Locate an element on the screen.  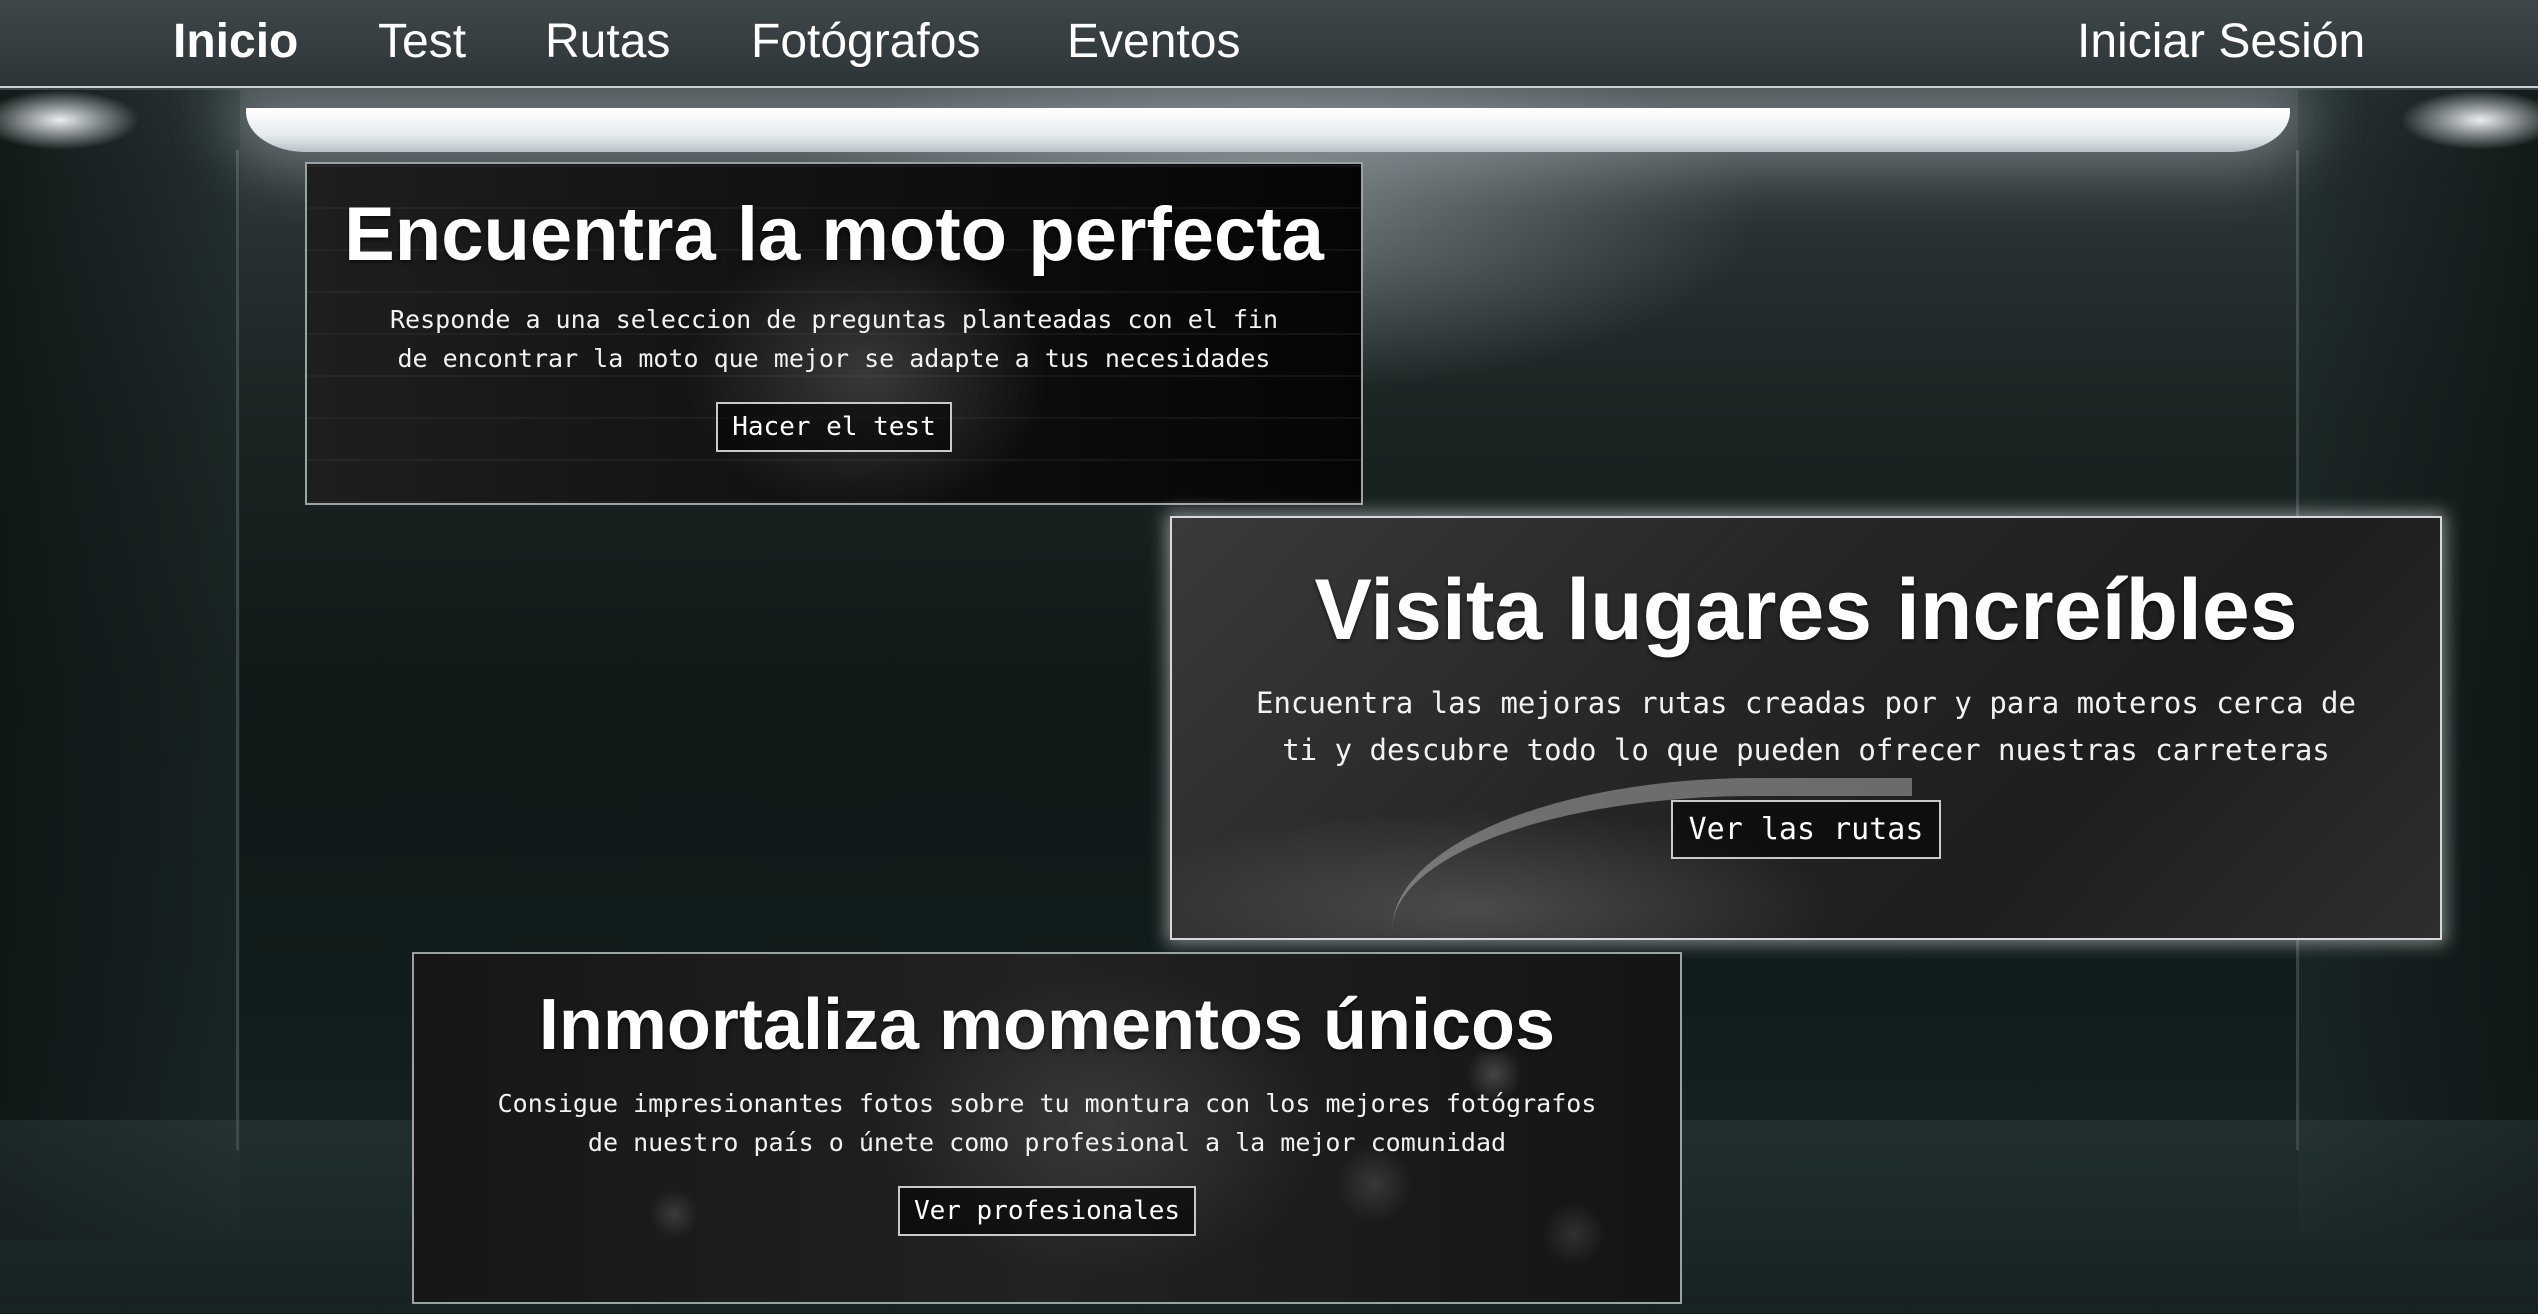
ceiling-light is located at coordinates (1268, 130).